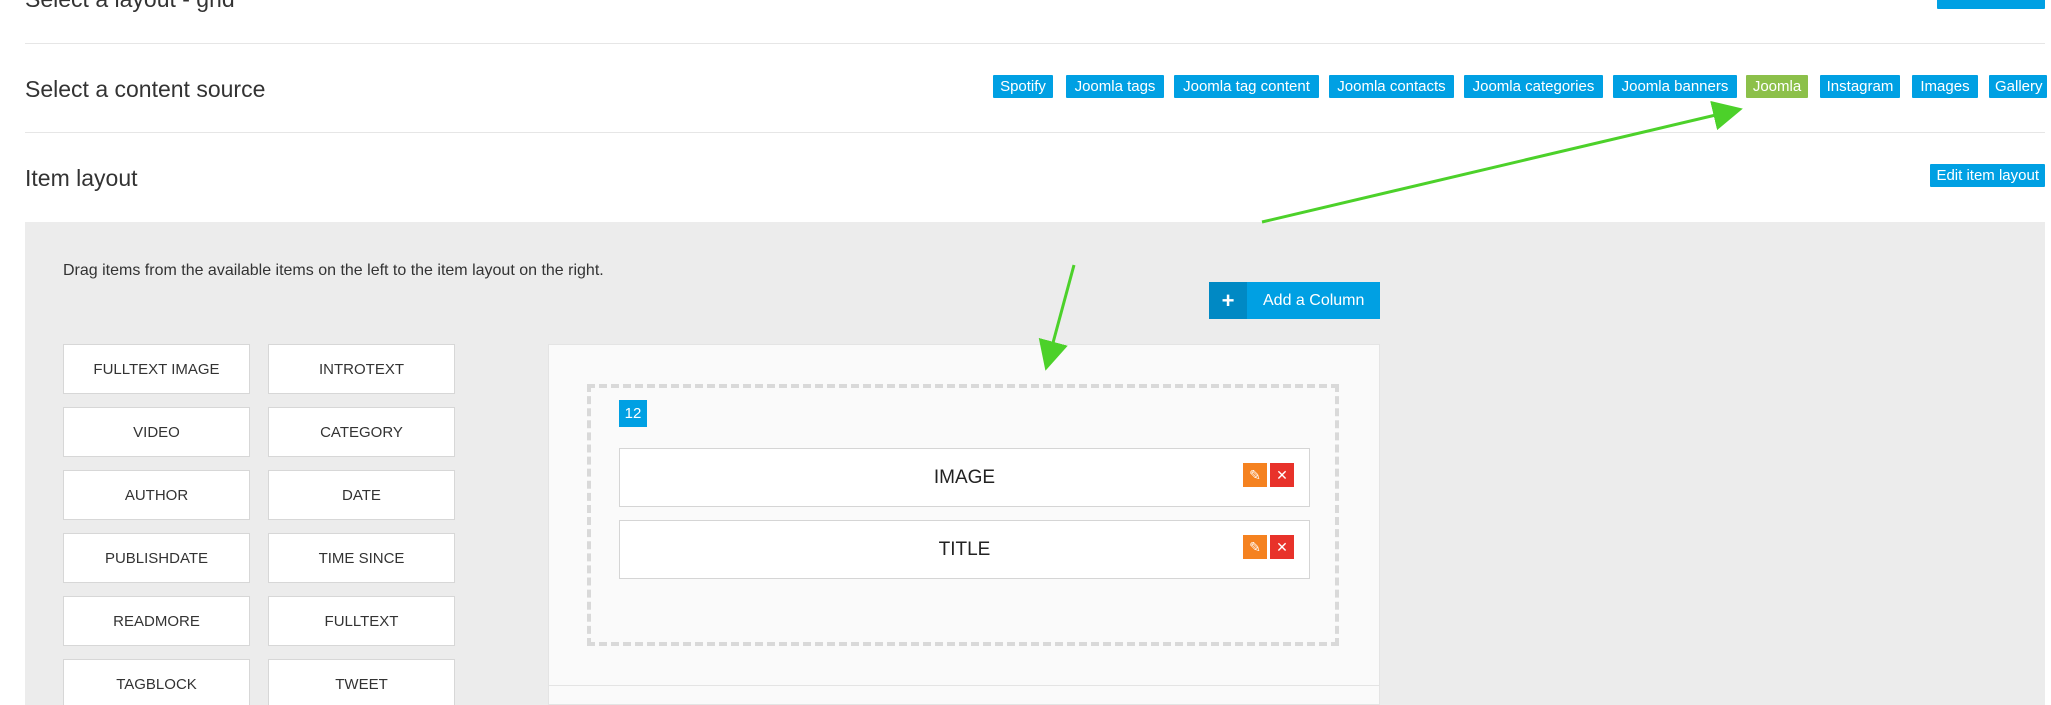  Describe the element at coordinates (1035, 177) in the screenshot. I see `item-layout-row: Item layout Edit item layout` at that location.